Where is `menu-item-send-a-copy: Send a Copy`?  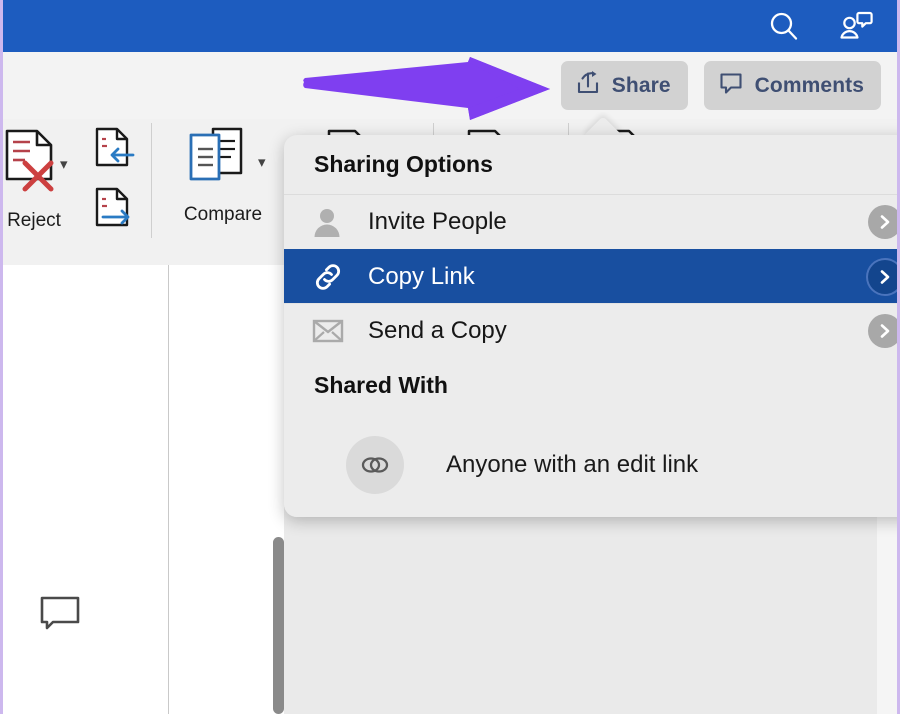 menu-item-send-a-copy: Send a Copy is located at coordinates (590, 330).